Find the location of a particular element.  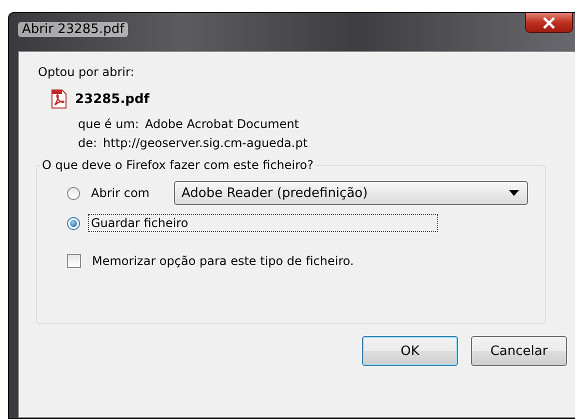

checkbox-label: Memorizar opção para este tipo de ficheiro. is located at coordinates (223, 261).